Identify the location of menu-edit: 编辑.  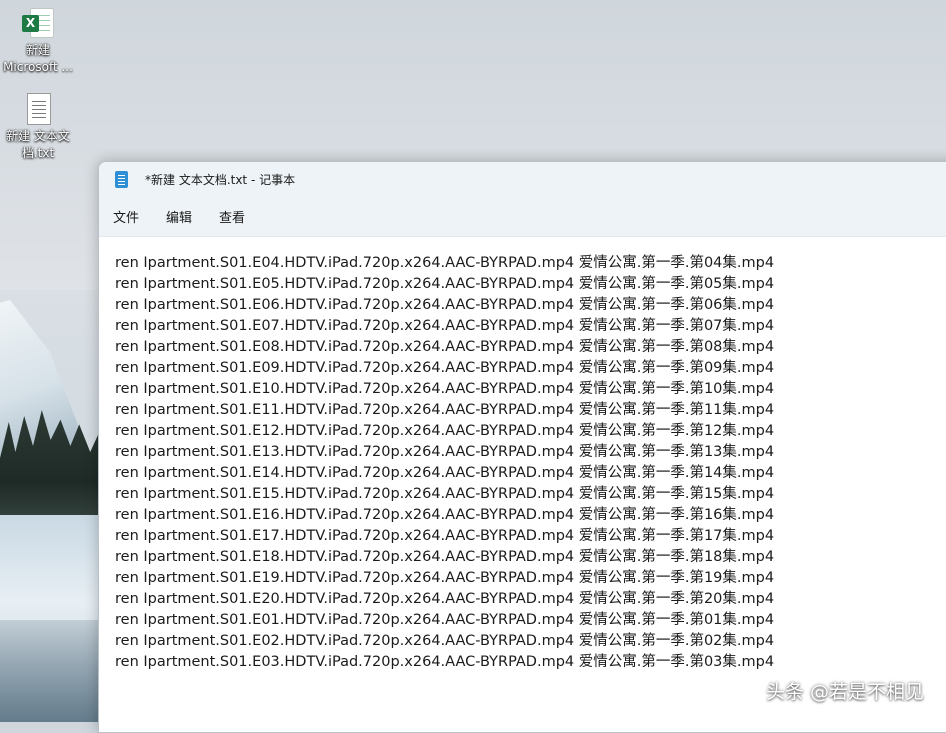
(179, 216).